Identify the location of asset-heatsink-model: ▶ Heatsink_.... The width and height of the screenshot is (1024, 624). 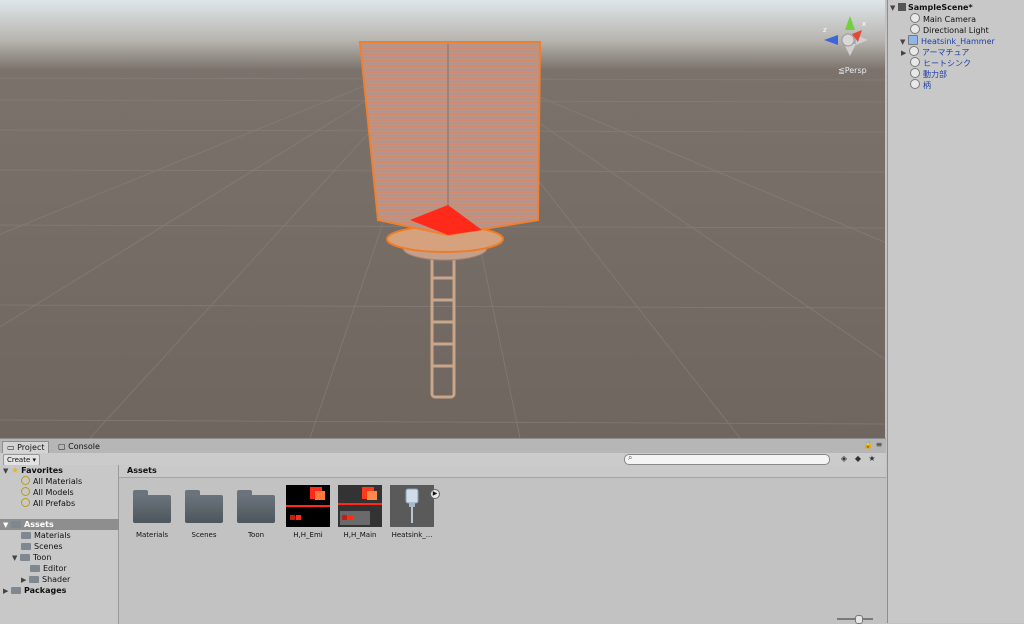
(413, 512).